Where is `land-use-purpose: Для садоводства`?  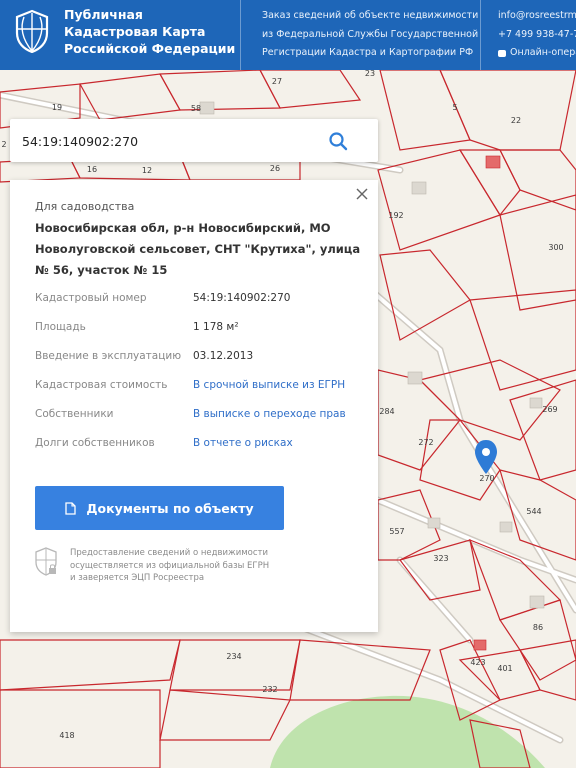 land-use-purpose: Для садоводства is located at coordinates (85, 206).